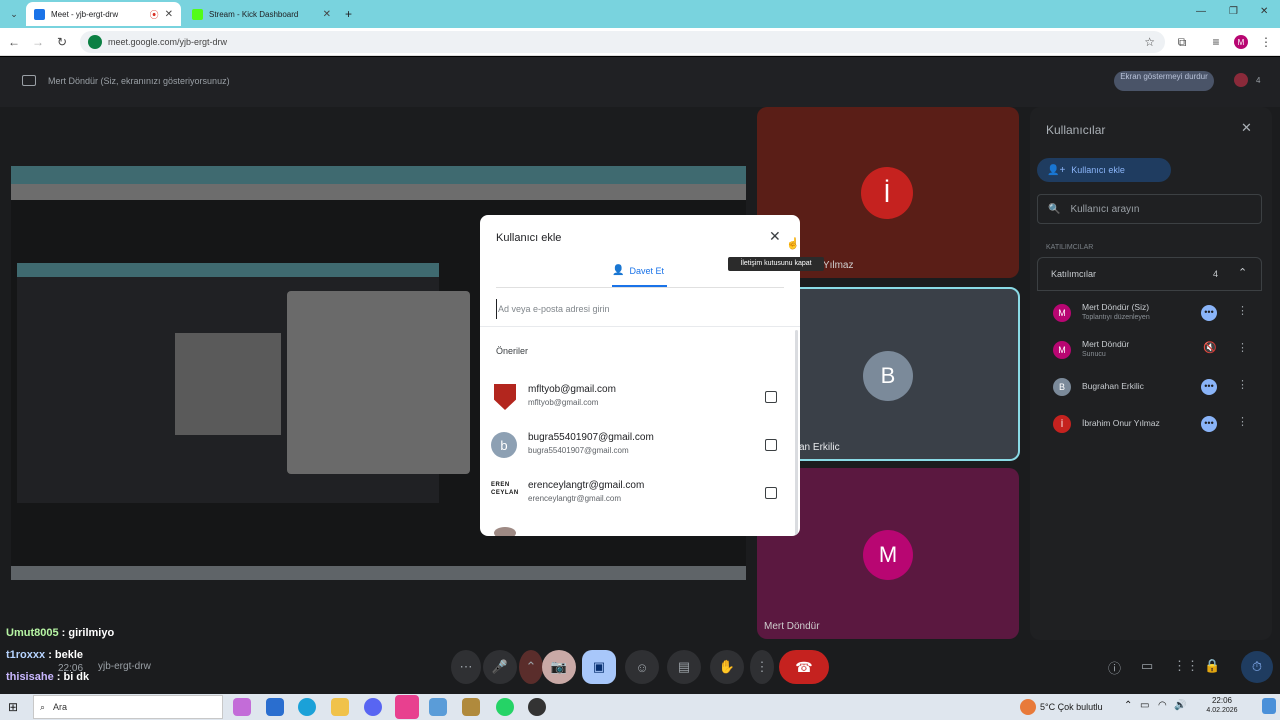 The image size is (1280, 720). I want to click on close-dialog-icon: ✕, so click(775, 236).